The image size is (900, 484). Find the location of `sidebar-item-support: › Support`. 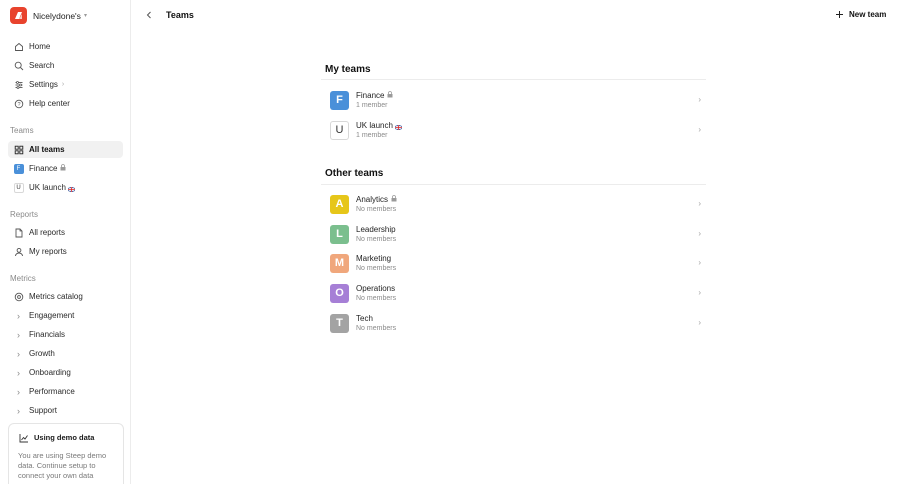

sidebar-item-support: › Support is located at coordinates (65, 410).